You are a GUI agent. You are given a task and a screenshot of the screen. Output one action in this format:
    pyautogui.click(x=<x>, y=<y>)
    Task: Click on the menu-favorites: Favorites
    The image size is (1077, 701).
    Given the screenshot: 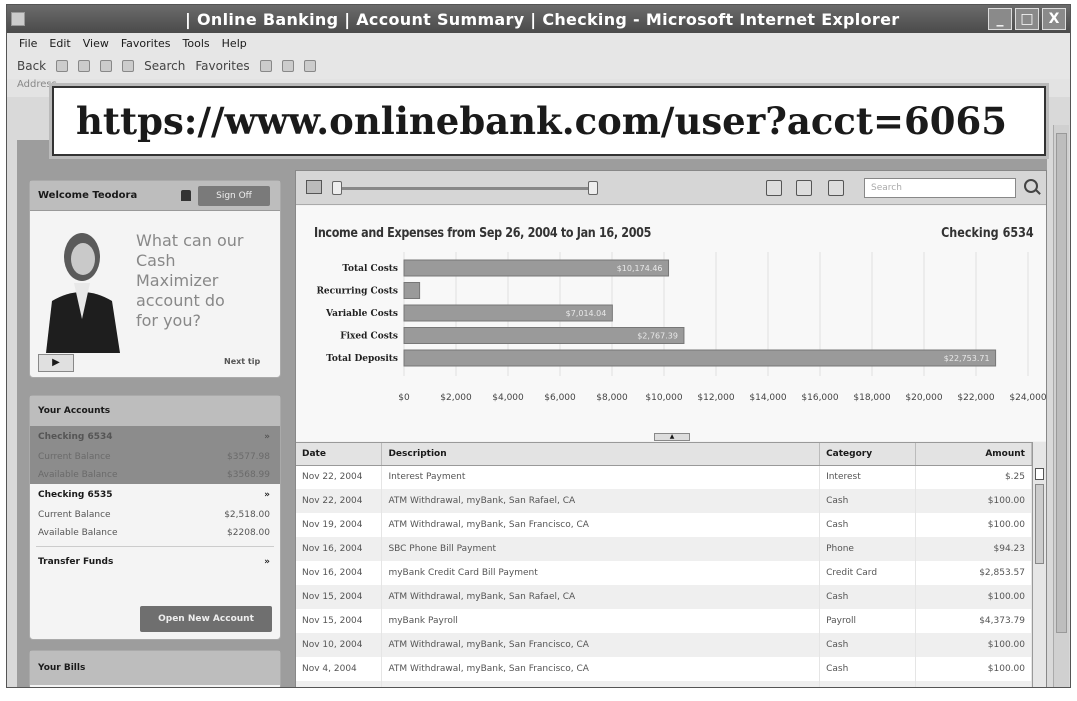 What is the action you would take?
    pyautogui.click(x=146, y=43)
    